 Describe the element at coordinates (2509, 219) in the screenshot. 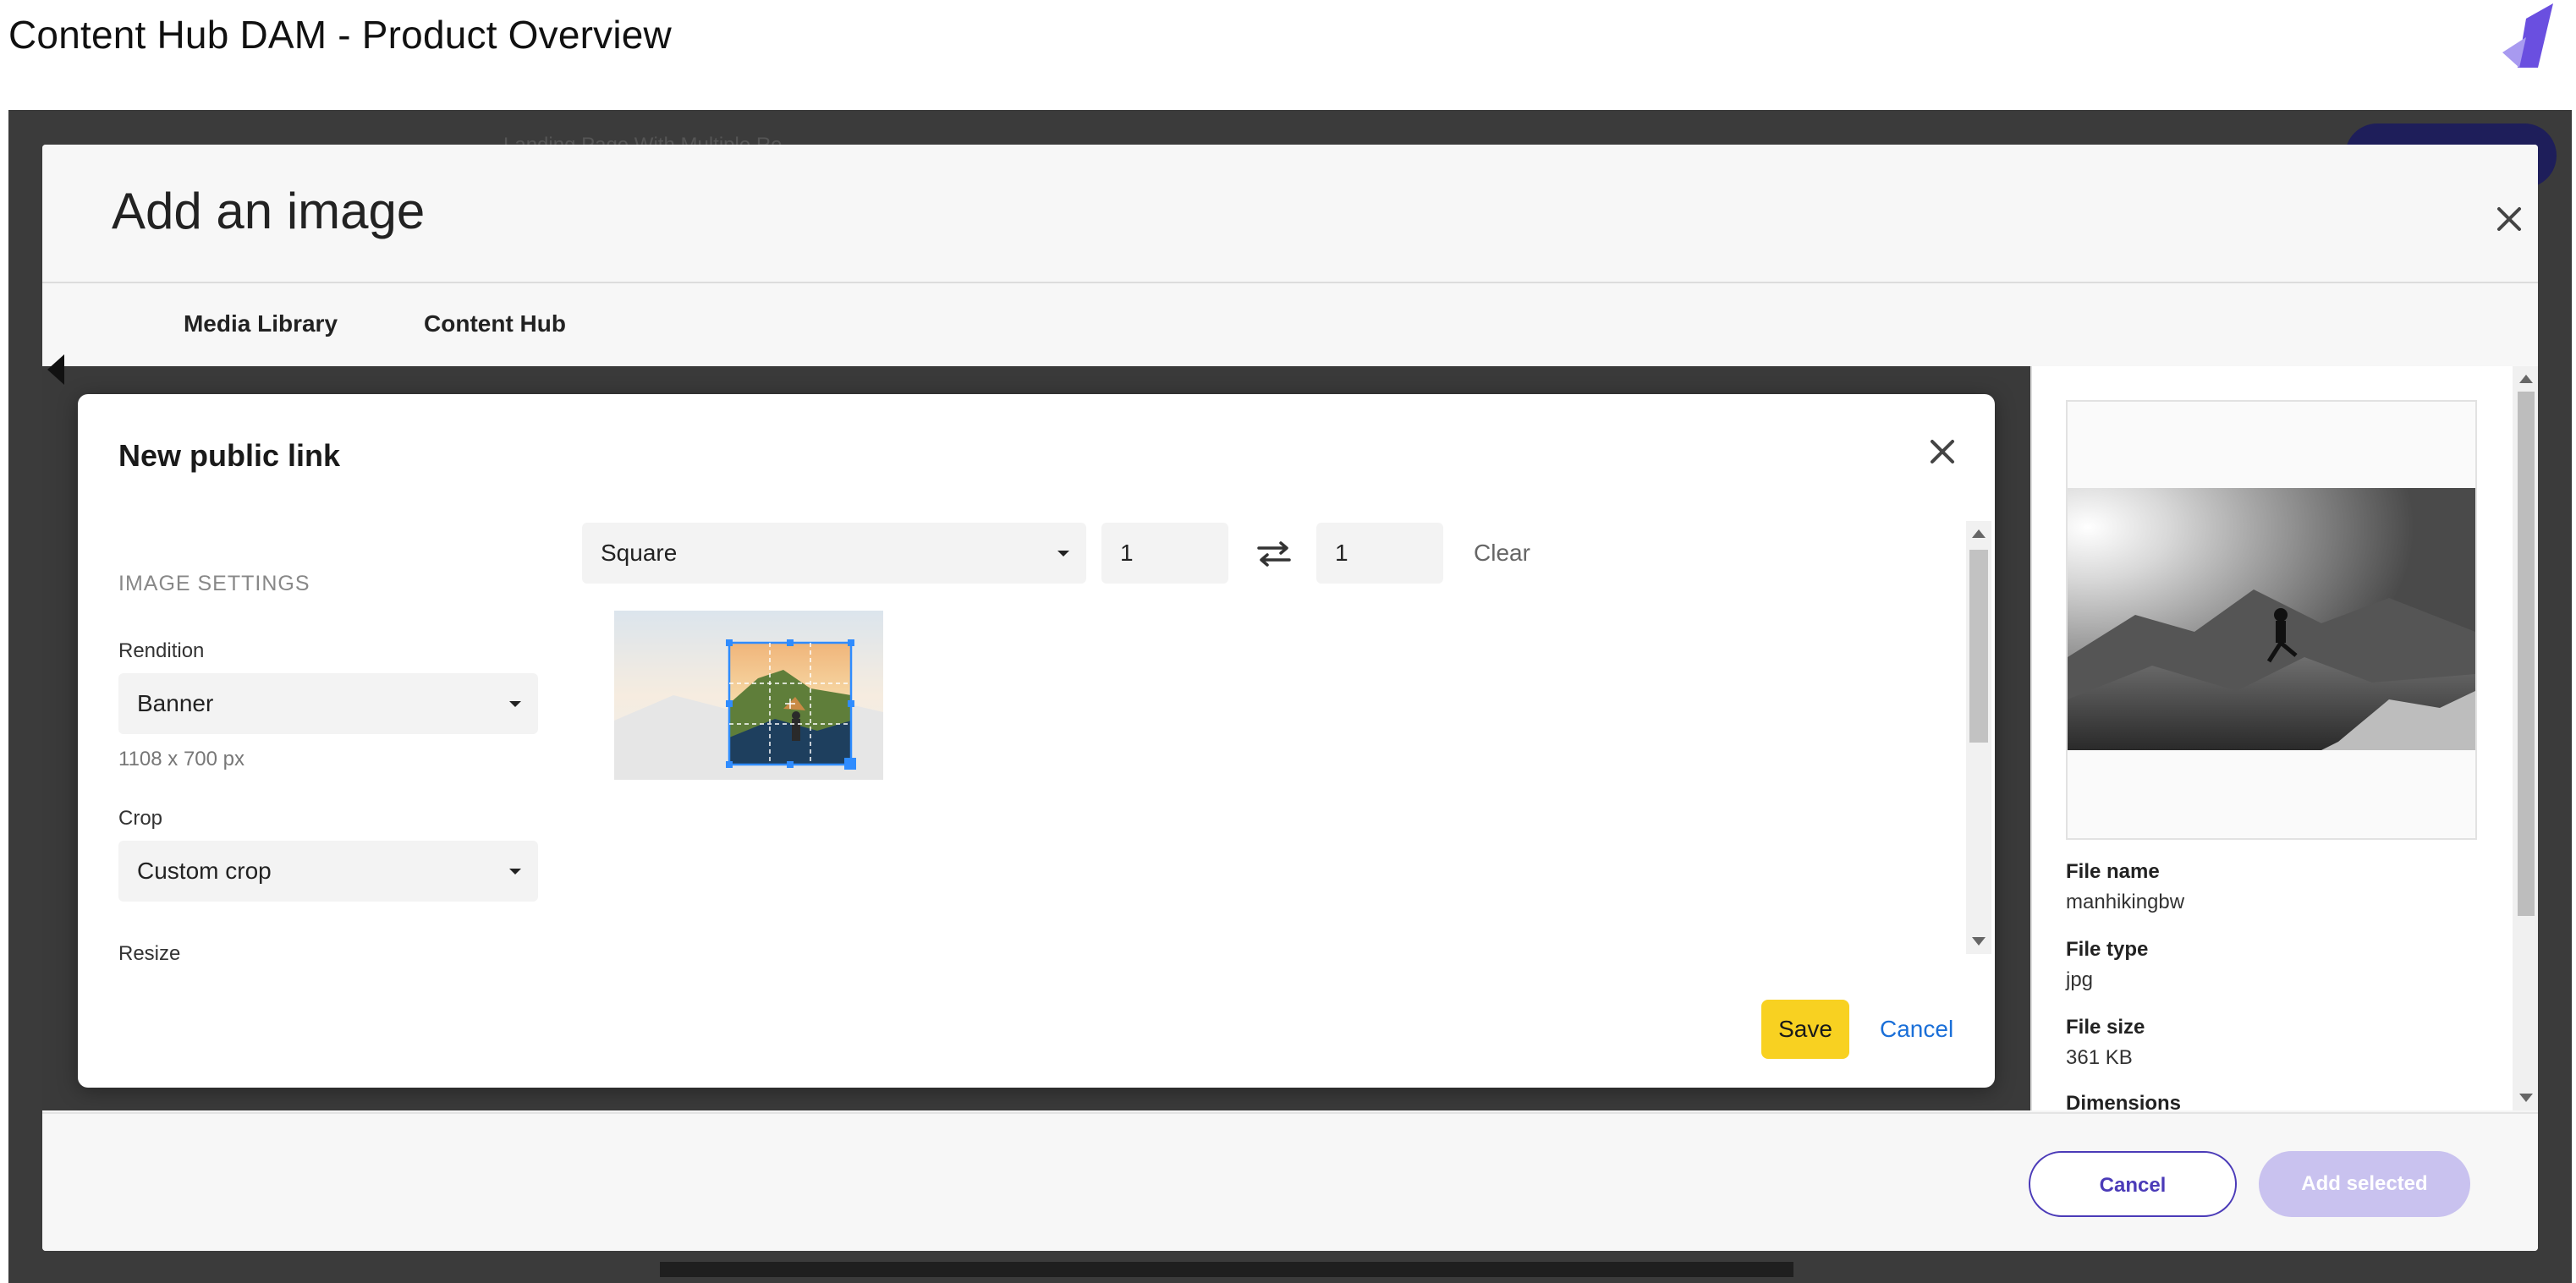

I see `close-modal-icon` at that location.